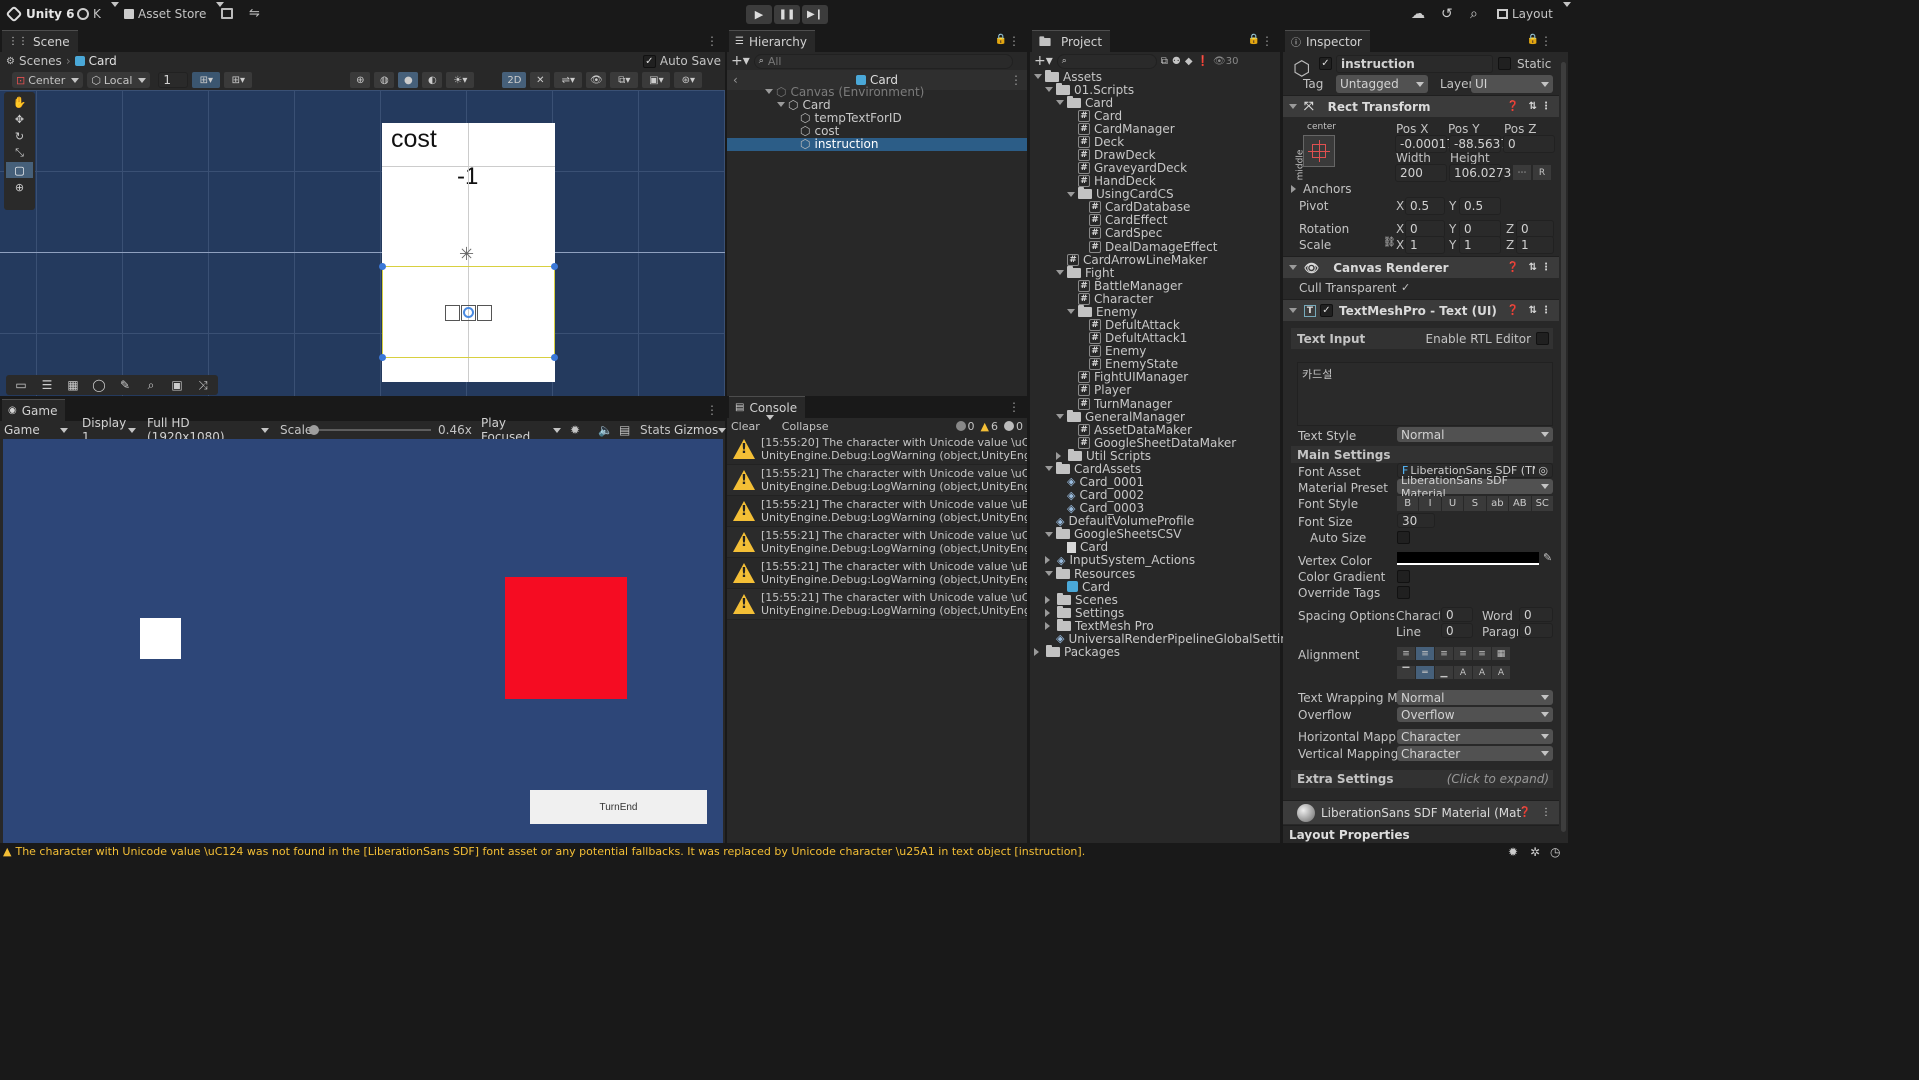 This screenshot has width=1919, height=1080. I want to click on font-size-input: 30, so click(1416, 520).